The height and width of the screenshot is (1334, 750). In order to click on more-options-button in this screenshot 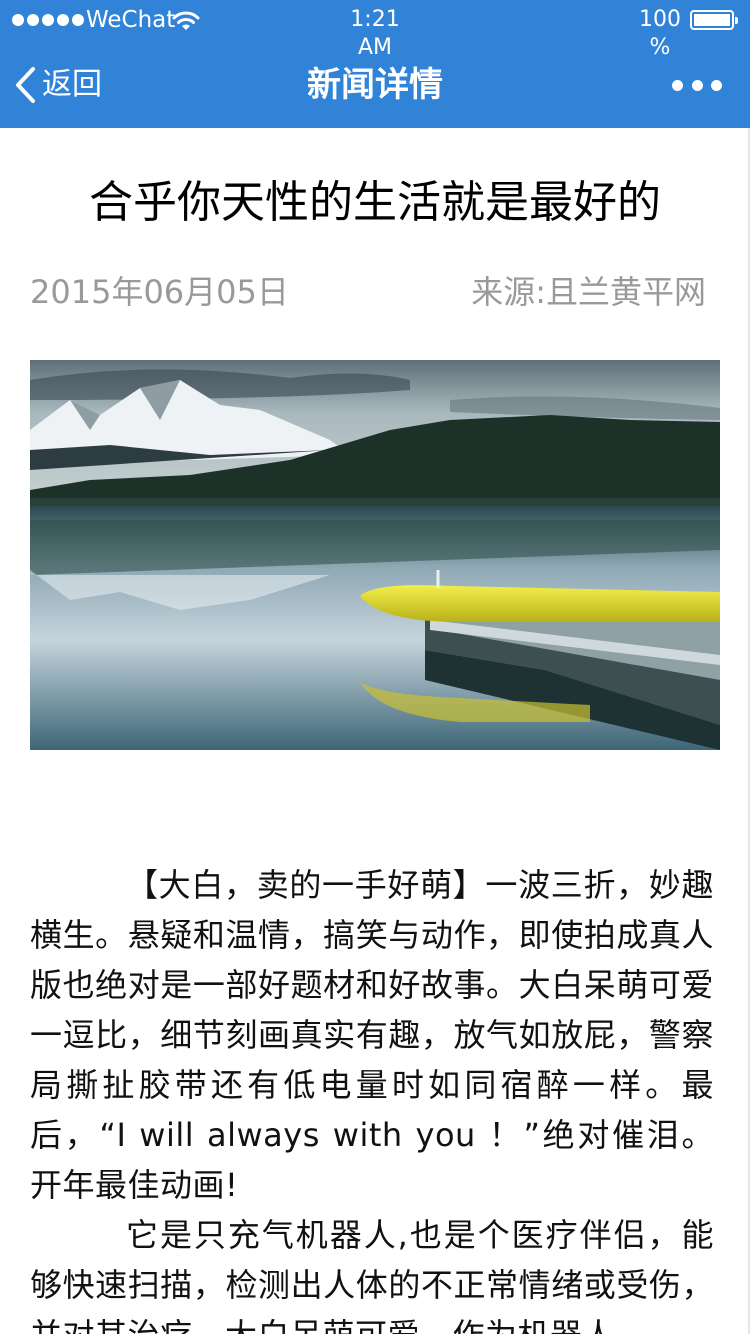, I will do `click(697, 85)`.